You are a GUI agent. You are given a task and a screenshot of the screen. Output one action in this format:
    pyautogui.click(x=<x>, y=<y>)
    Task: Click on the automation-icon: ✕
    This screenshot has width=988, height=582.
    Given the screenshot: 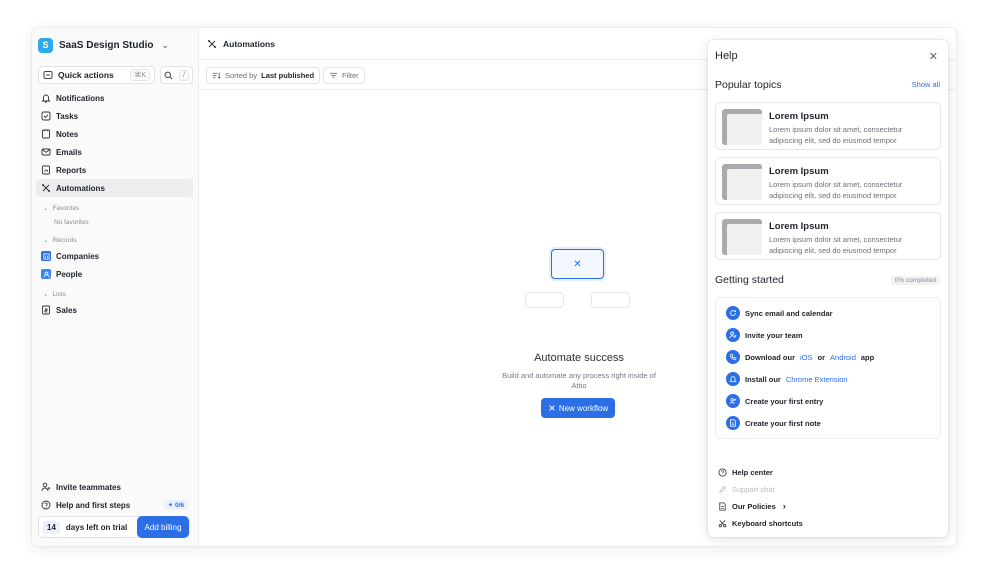 What is the action you would take?
    pyautogui.click(x=577, y=264)
    